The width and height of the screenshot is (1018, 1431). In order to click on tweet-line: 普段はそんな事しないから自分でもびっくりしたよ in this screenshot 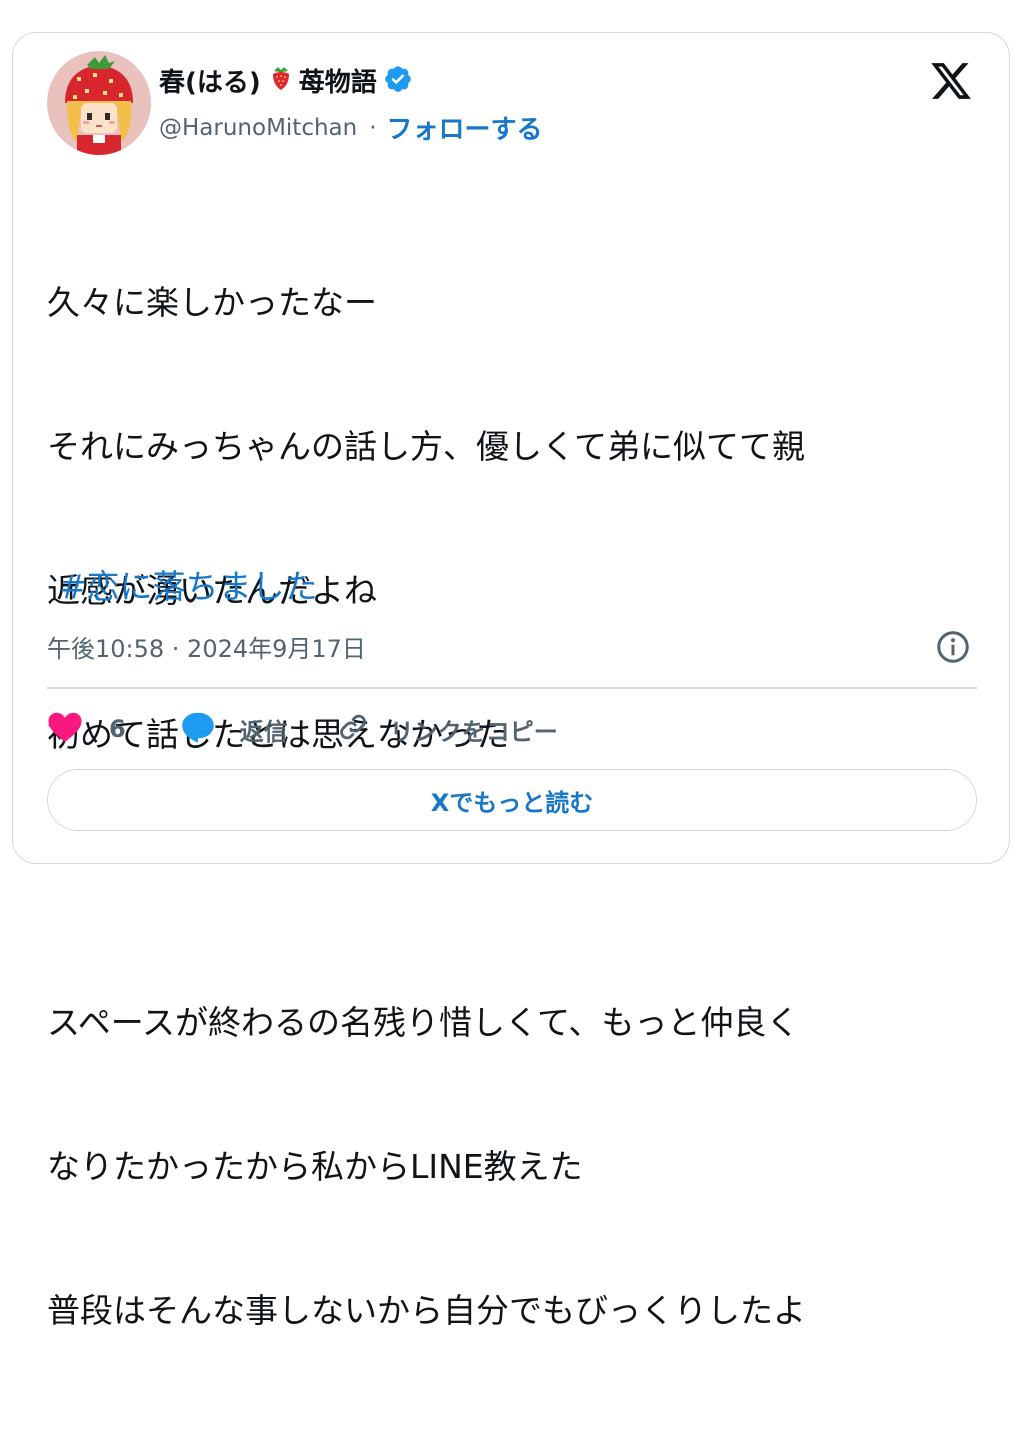, I will do `click(426, 1310)`.